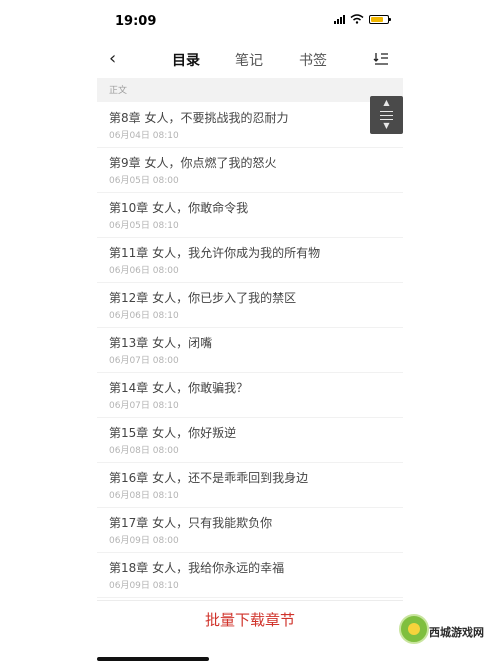 The image size is (500, 667). What do you see at coordinates (250, 215) in the screenshot?
I see `chapter-item: 第10章 女人，你敢命令我 06月05日 08:10` at bounding box center [250, 215].